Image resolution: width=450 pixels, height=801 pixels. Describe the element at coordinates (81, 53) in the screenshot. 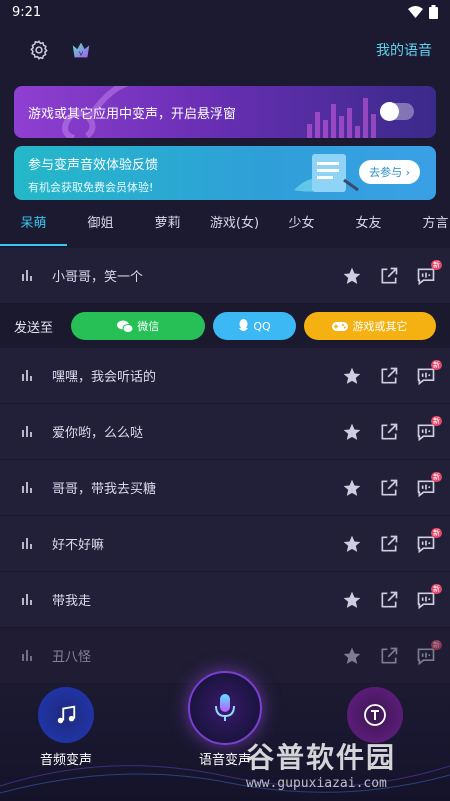

I see `svg-text: v` at that location.